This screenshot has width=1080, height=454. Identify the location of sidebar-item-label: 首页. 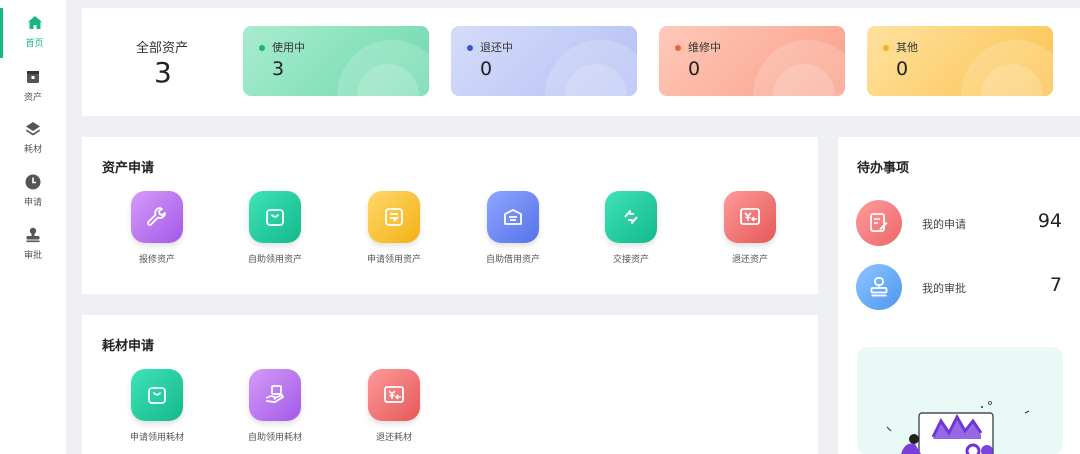
(34, 44).